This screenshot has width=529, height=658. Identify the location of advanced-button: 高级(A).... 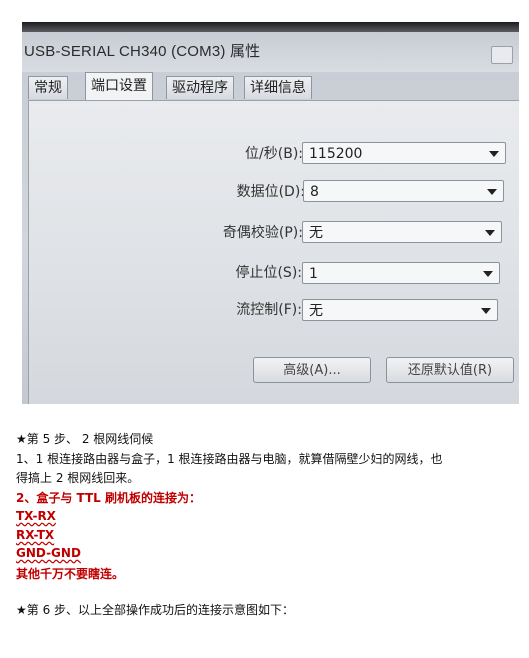
(312, 370).